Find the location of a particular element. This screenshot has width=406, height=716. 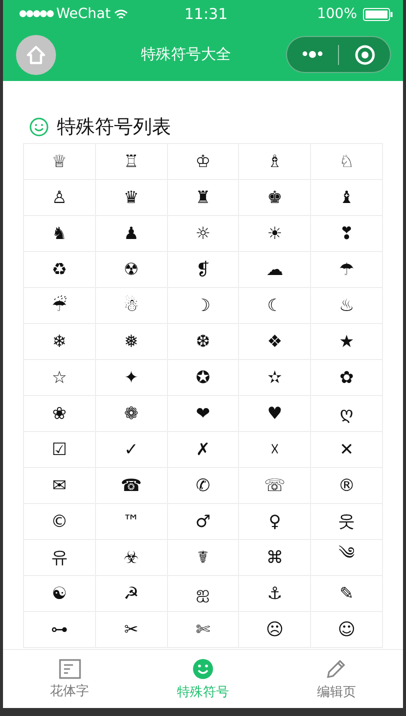

battery-icon is located at coordinates (378, 14).